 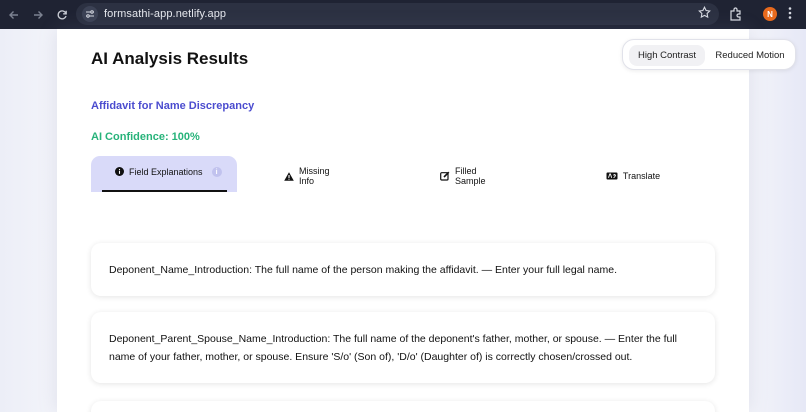 I want to click on tab-label: Field Explanations, so click(x=166, y=172).